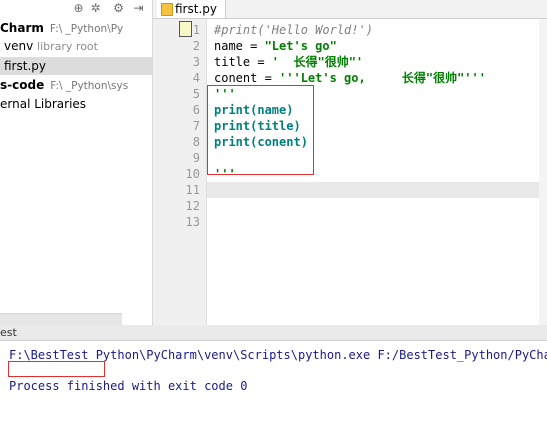 The height and width of the screenshot is (428, 547). Describe the element at coordinates (196, 158) in the screenshot. I see `line-number: 9` at that location.